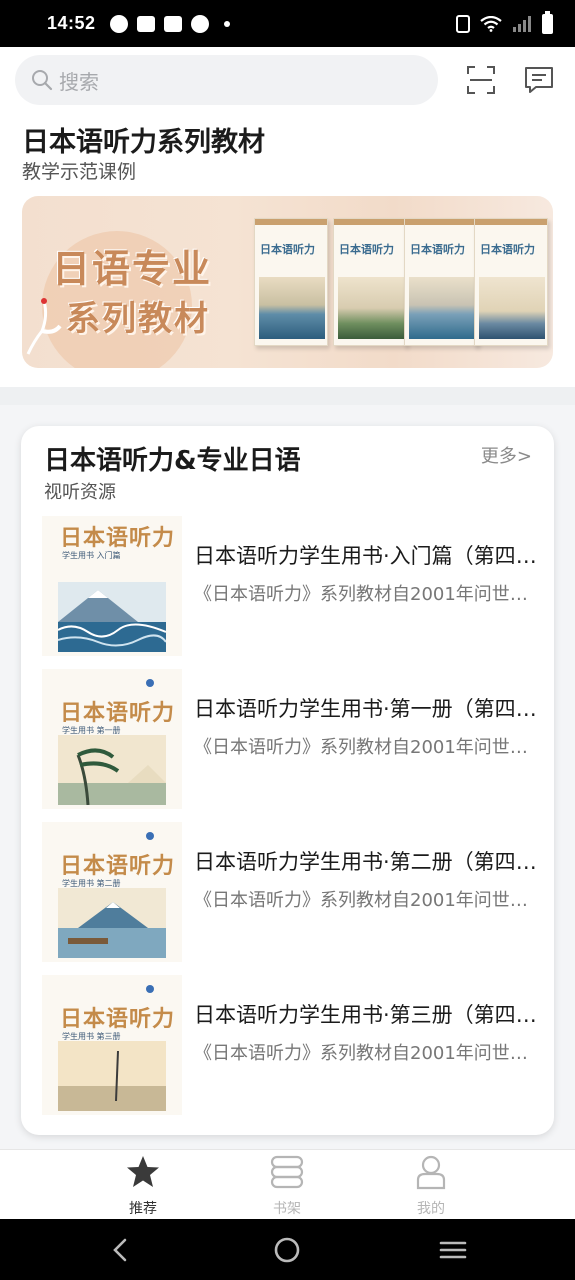  I want to click on bookshelf-icon, so click(287, 1172).